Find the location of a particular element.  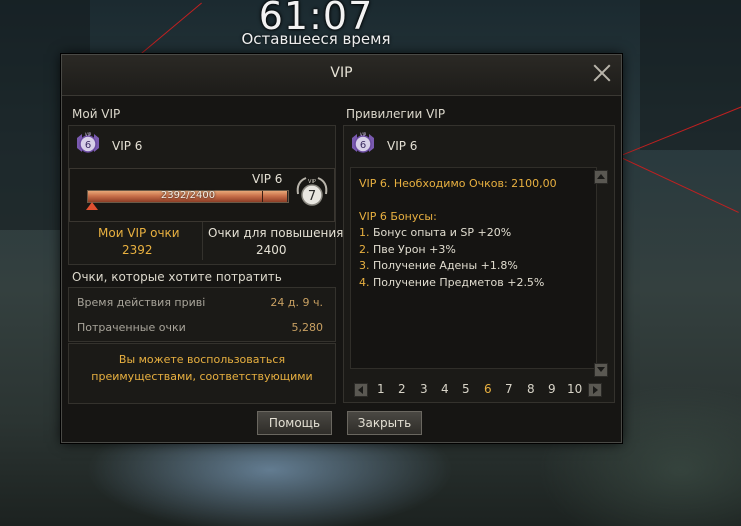

stat-divider is located at coordinates (202, 241).